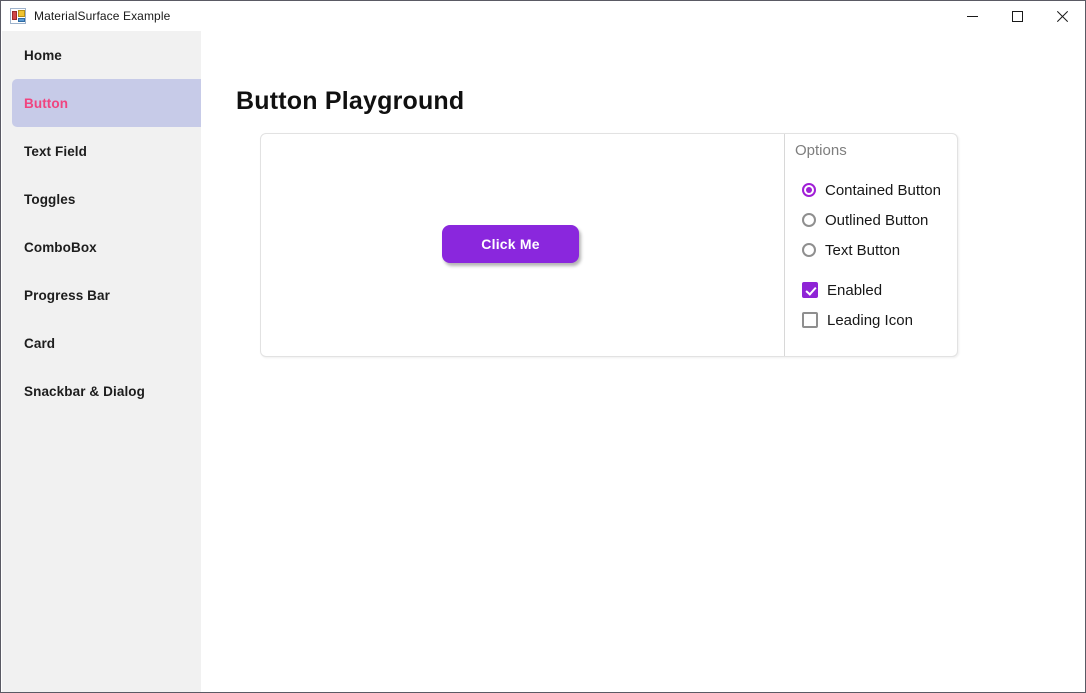  I want to click on sidebar-item-label: Home, so click(43, 55).